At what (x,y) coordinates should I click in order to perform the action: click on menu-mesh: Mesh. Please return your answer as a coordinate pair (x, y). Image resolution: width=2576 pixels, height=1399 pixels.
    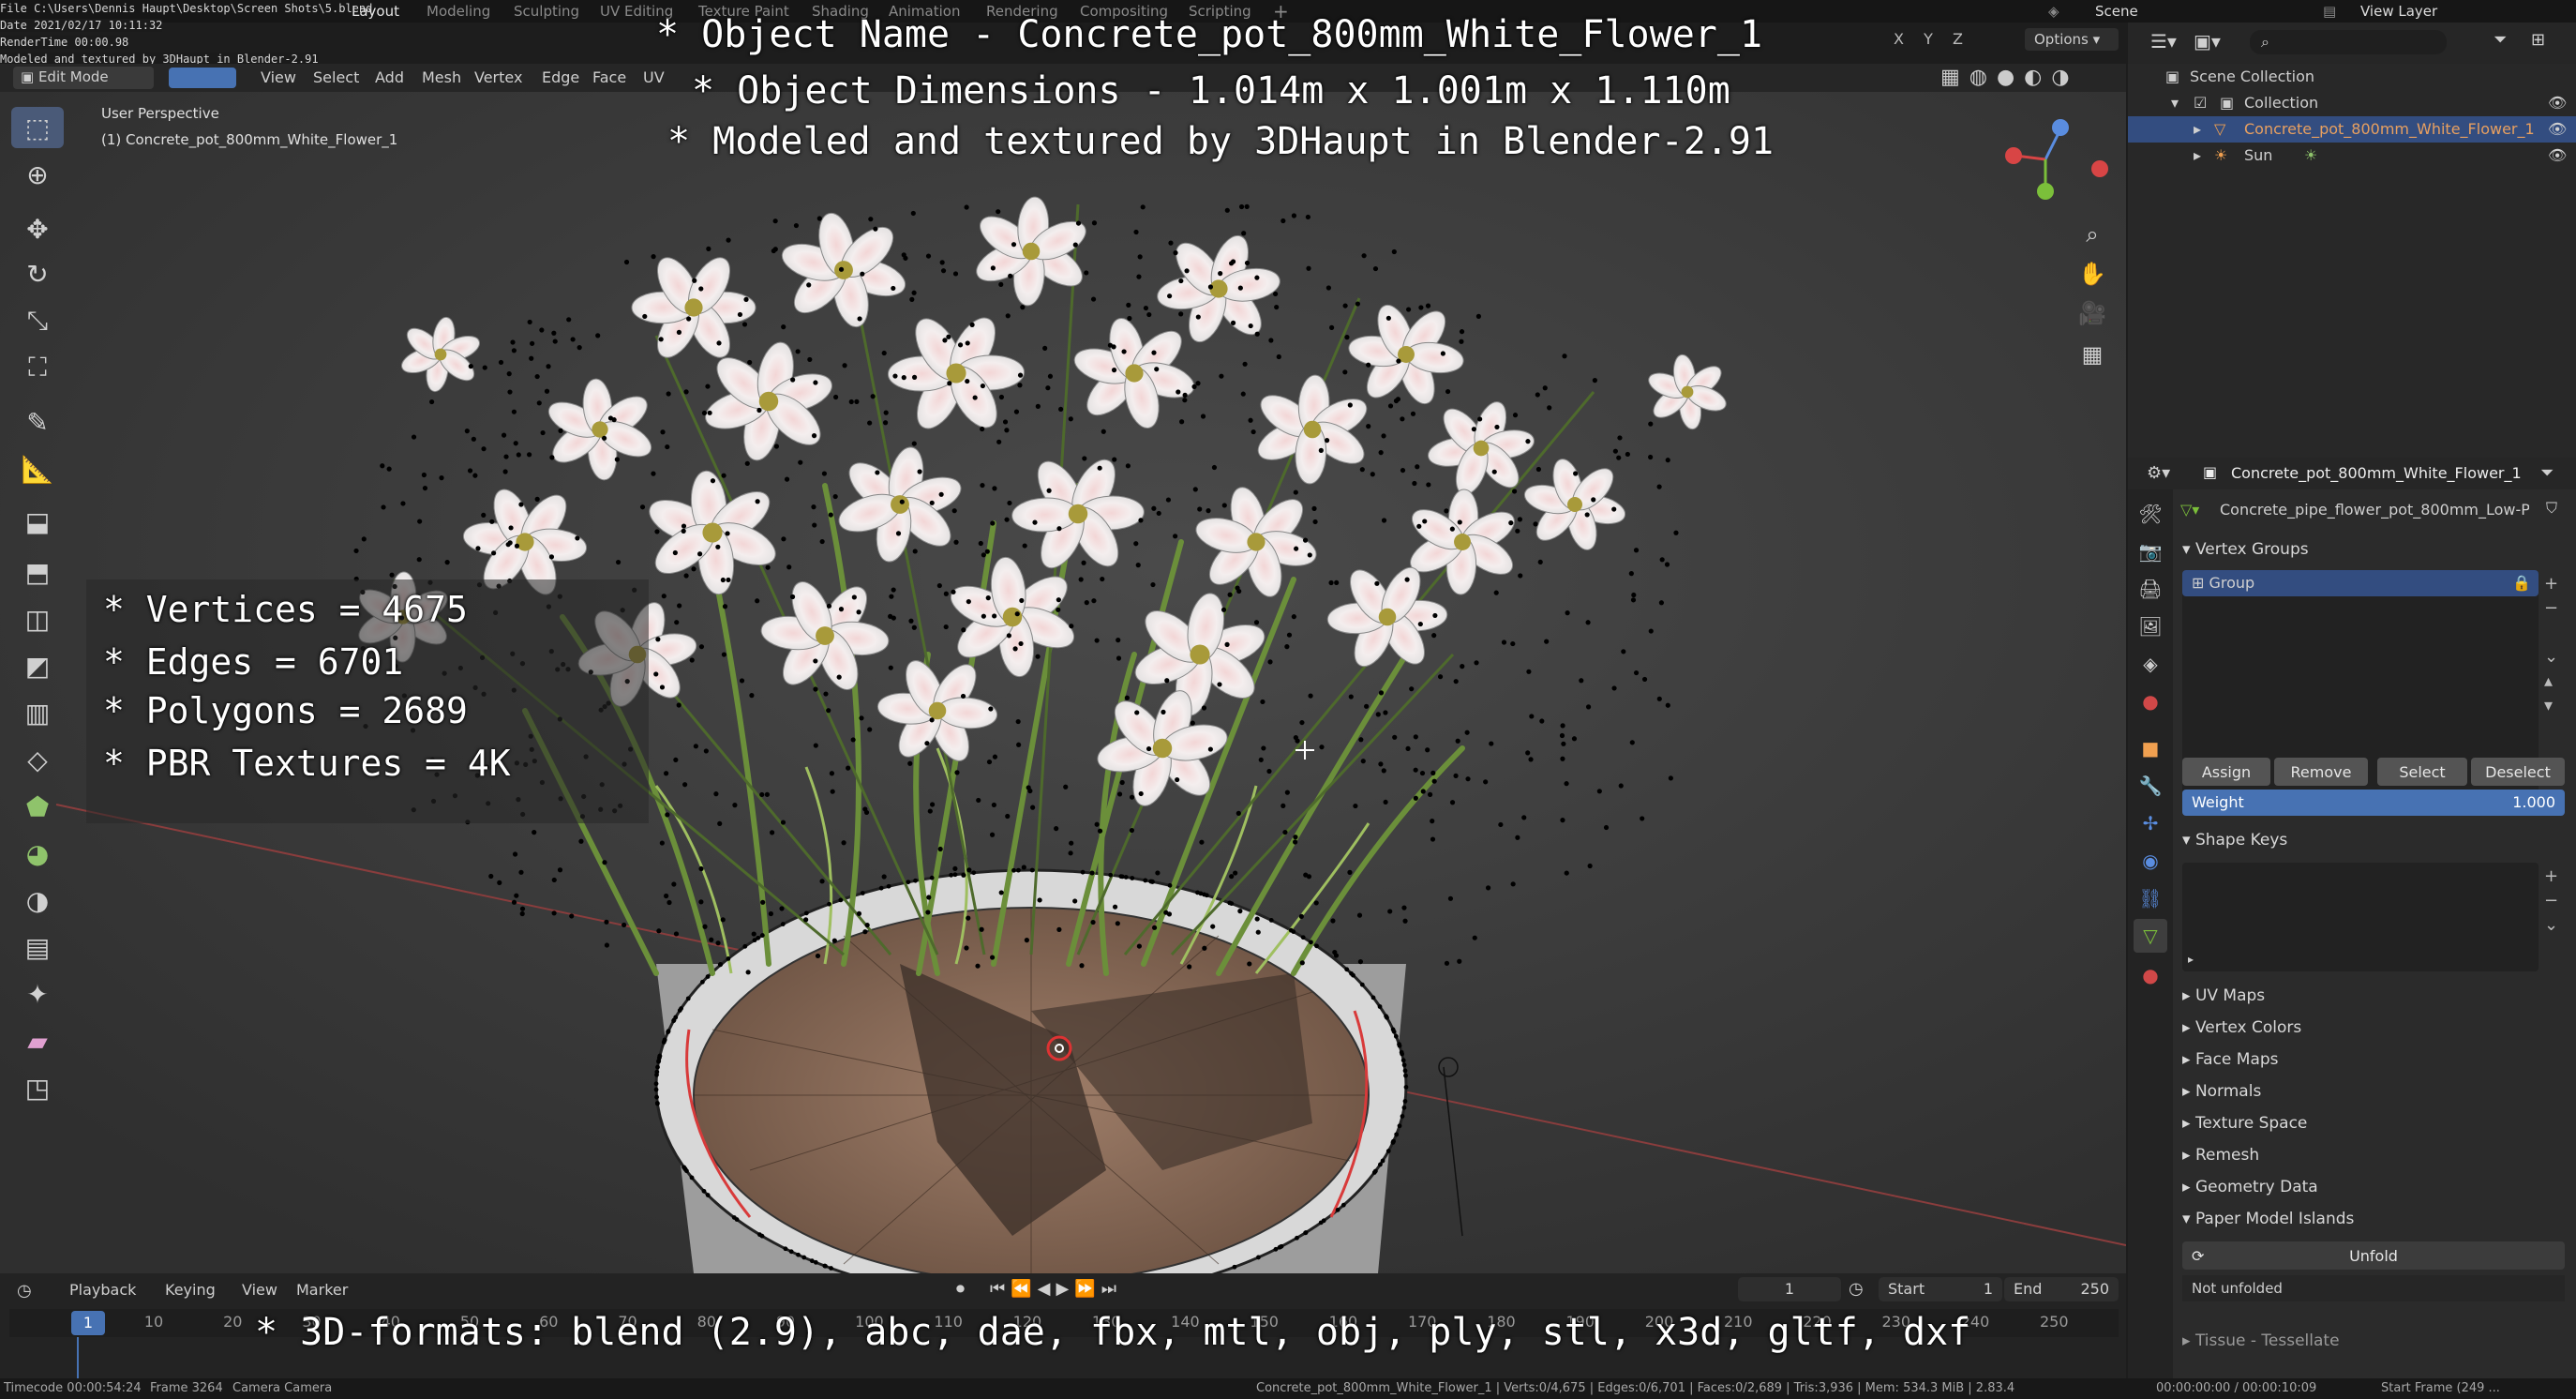
    Looking at the image, I should click on (441, 77).